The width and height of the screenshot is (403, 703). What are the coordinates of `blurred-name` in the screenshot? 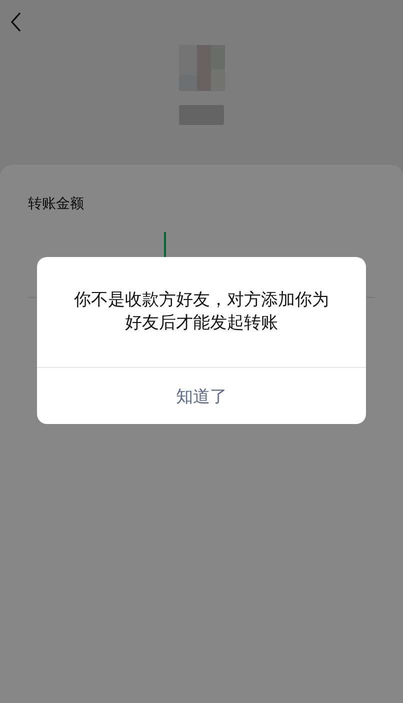 It's located at (201, 115).